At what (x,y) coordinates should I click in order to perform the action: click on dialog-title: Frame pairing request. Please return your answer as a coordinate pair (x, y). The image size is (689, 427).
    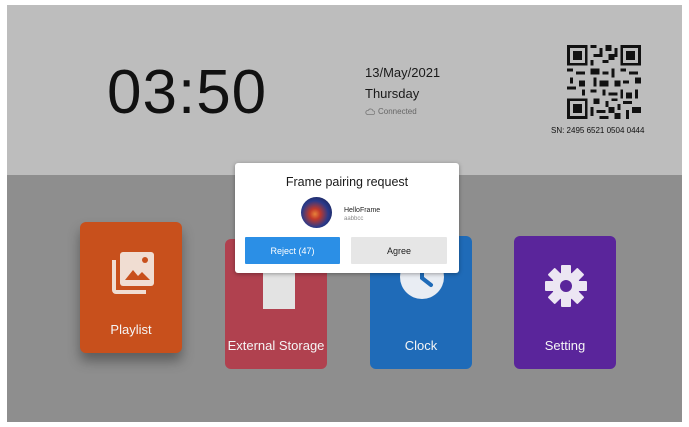
    Looking at the image, I should click on (347, 182).